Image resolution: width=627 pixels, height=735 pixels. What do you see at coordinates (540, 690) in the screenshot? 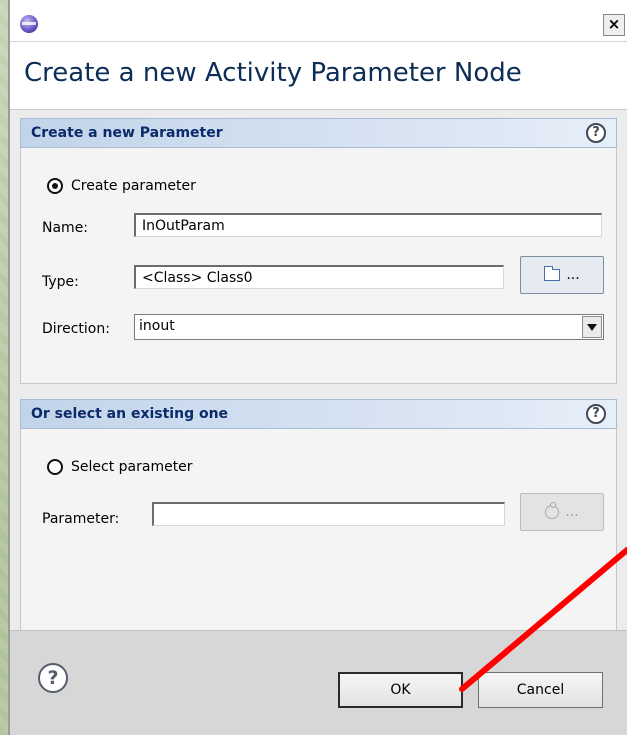
I see `cancel-button: Cancel` at bounding box center [540, 690].